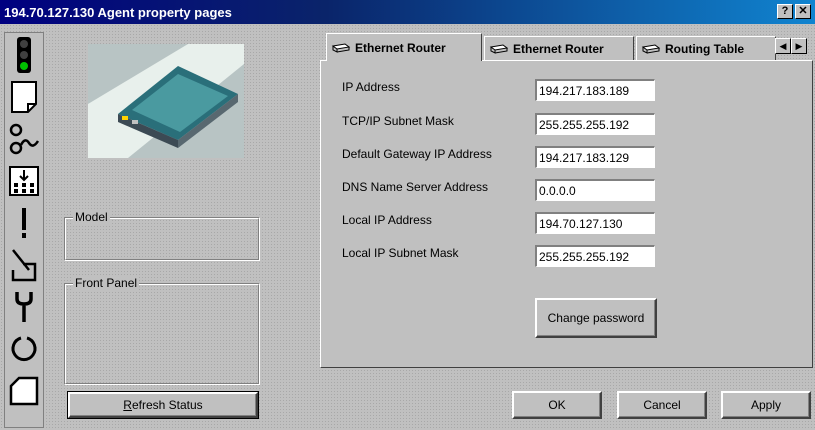 The width and height of the screenshot is (815, 430). I want to click on default-gateway-field: 194.217.183.129, so click(595, 157).